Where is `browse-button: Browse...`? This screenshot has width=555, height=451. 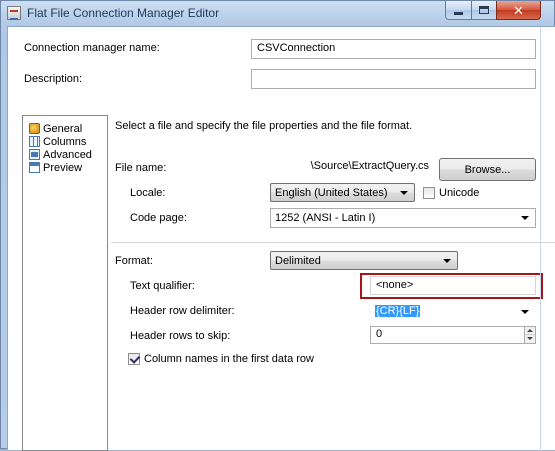
browse-button: Browse... is located at coordinates (487, 169).